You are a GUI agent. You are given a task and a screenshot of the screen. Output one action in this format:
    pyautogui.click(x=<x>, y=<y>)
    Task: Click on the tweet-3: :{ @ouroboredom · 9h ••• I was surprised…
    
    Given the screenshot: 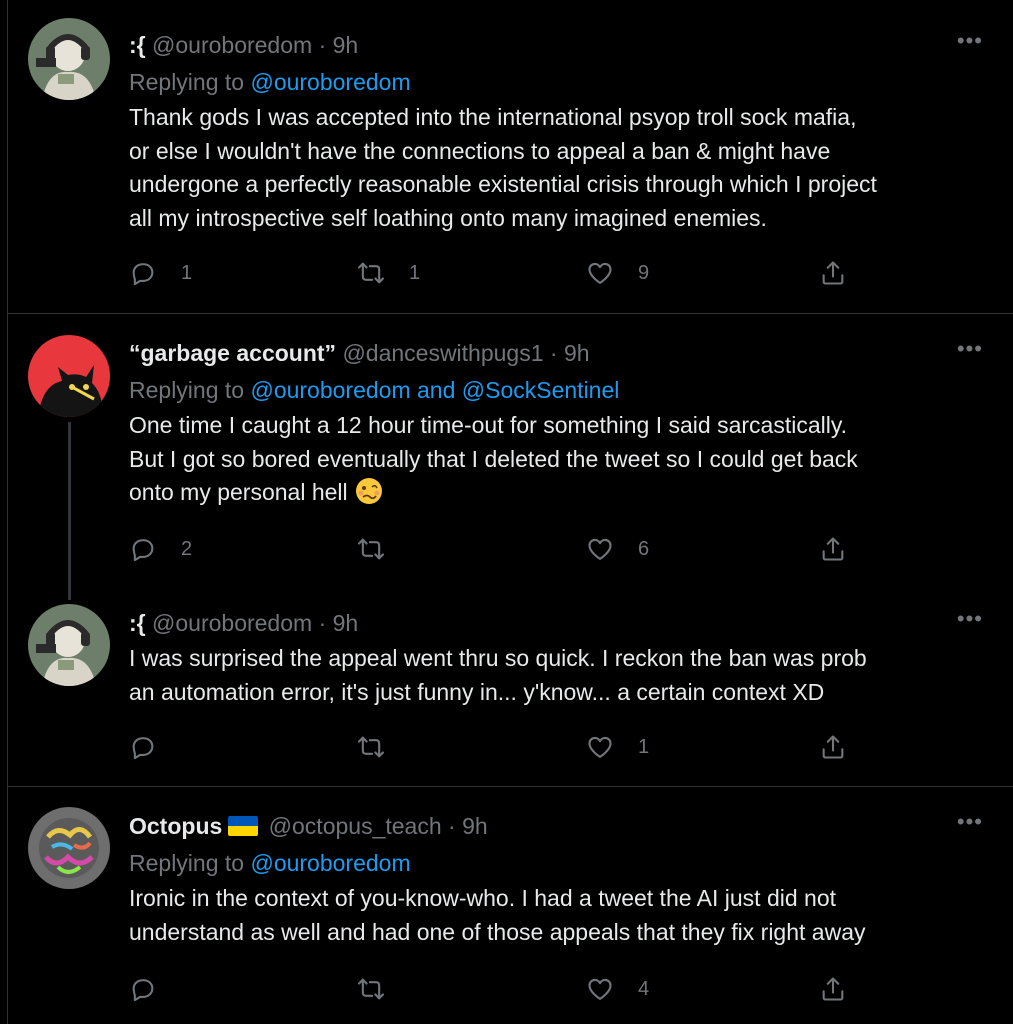 What is the action you would take?
    pyautogui.click(x=561, y=658)
    